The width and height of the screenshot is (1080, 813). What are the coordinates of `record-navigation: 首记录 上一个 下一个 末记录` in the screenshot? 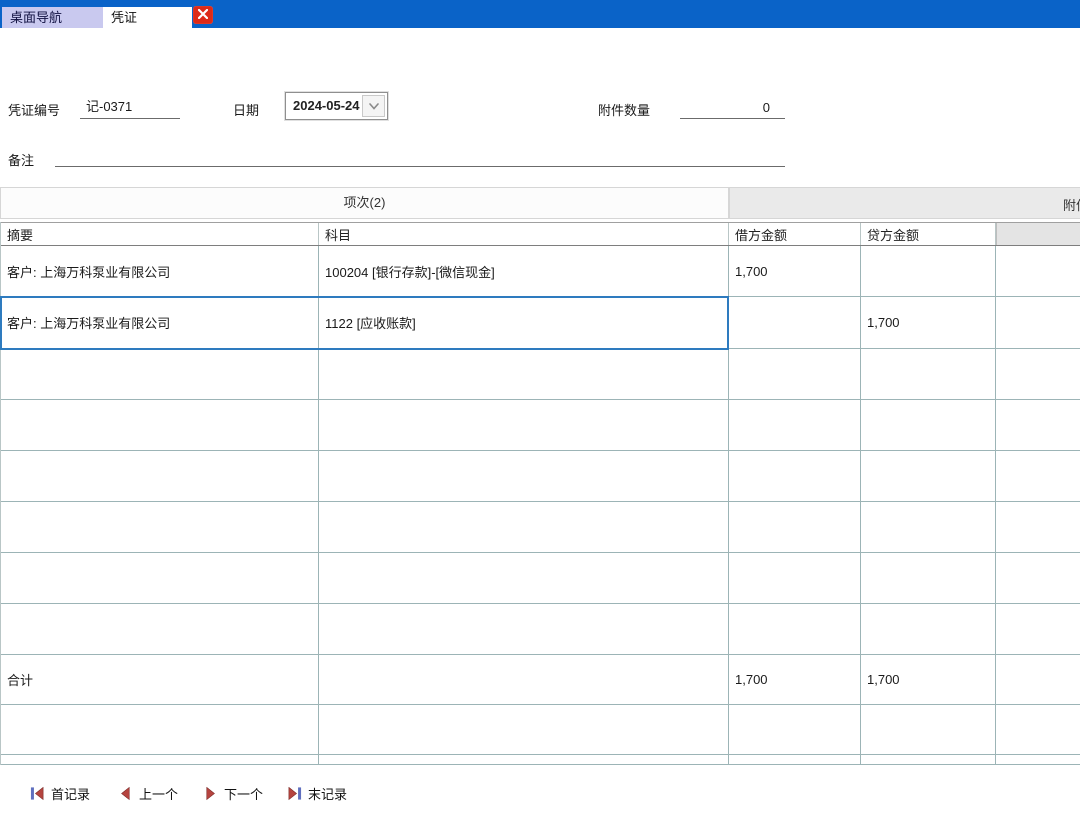 It's located at (540, 795).